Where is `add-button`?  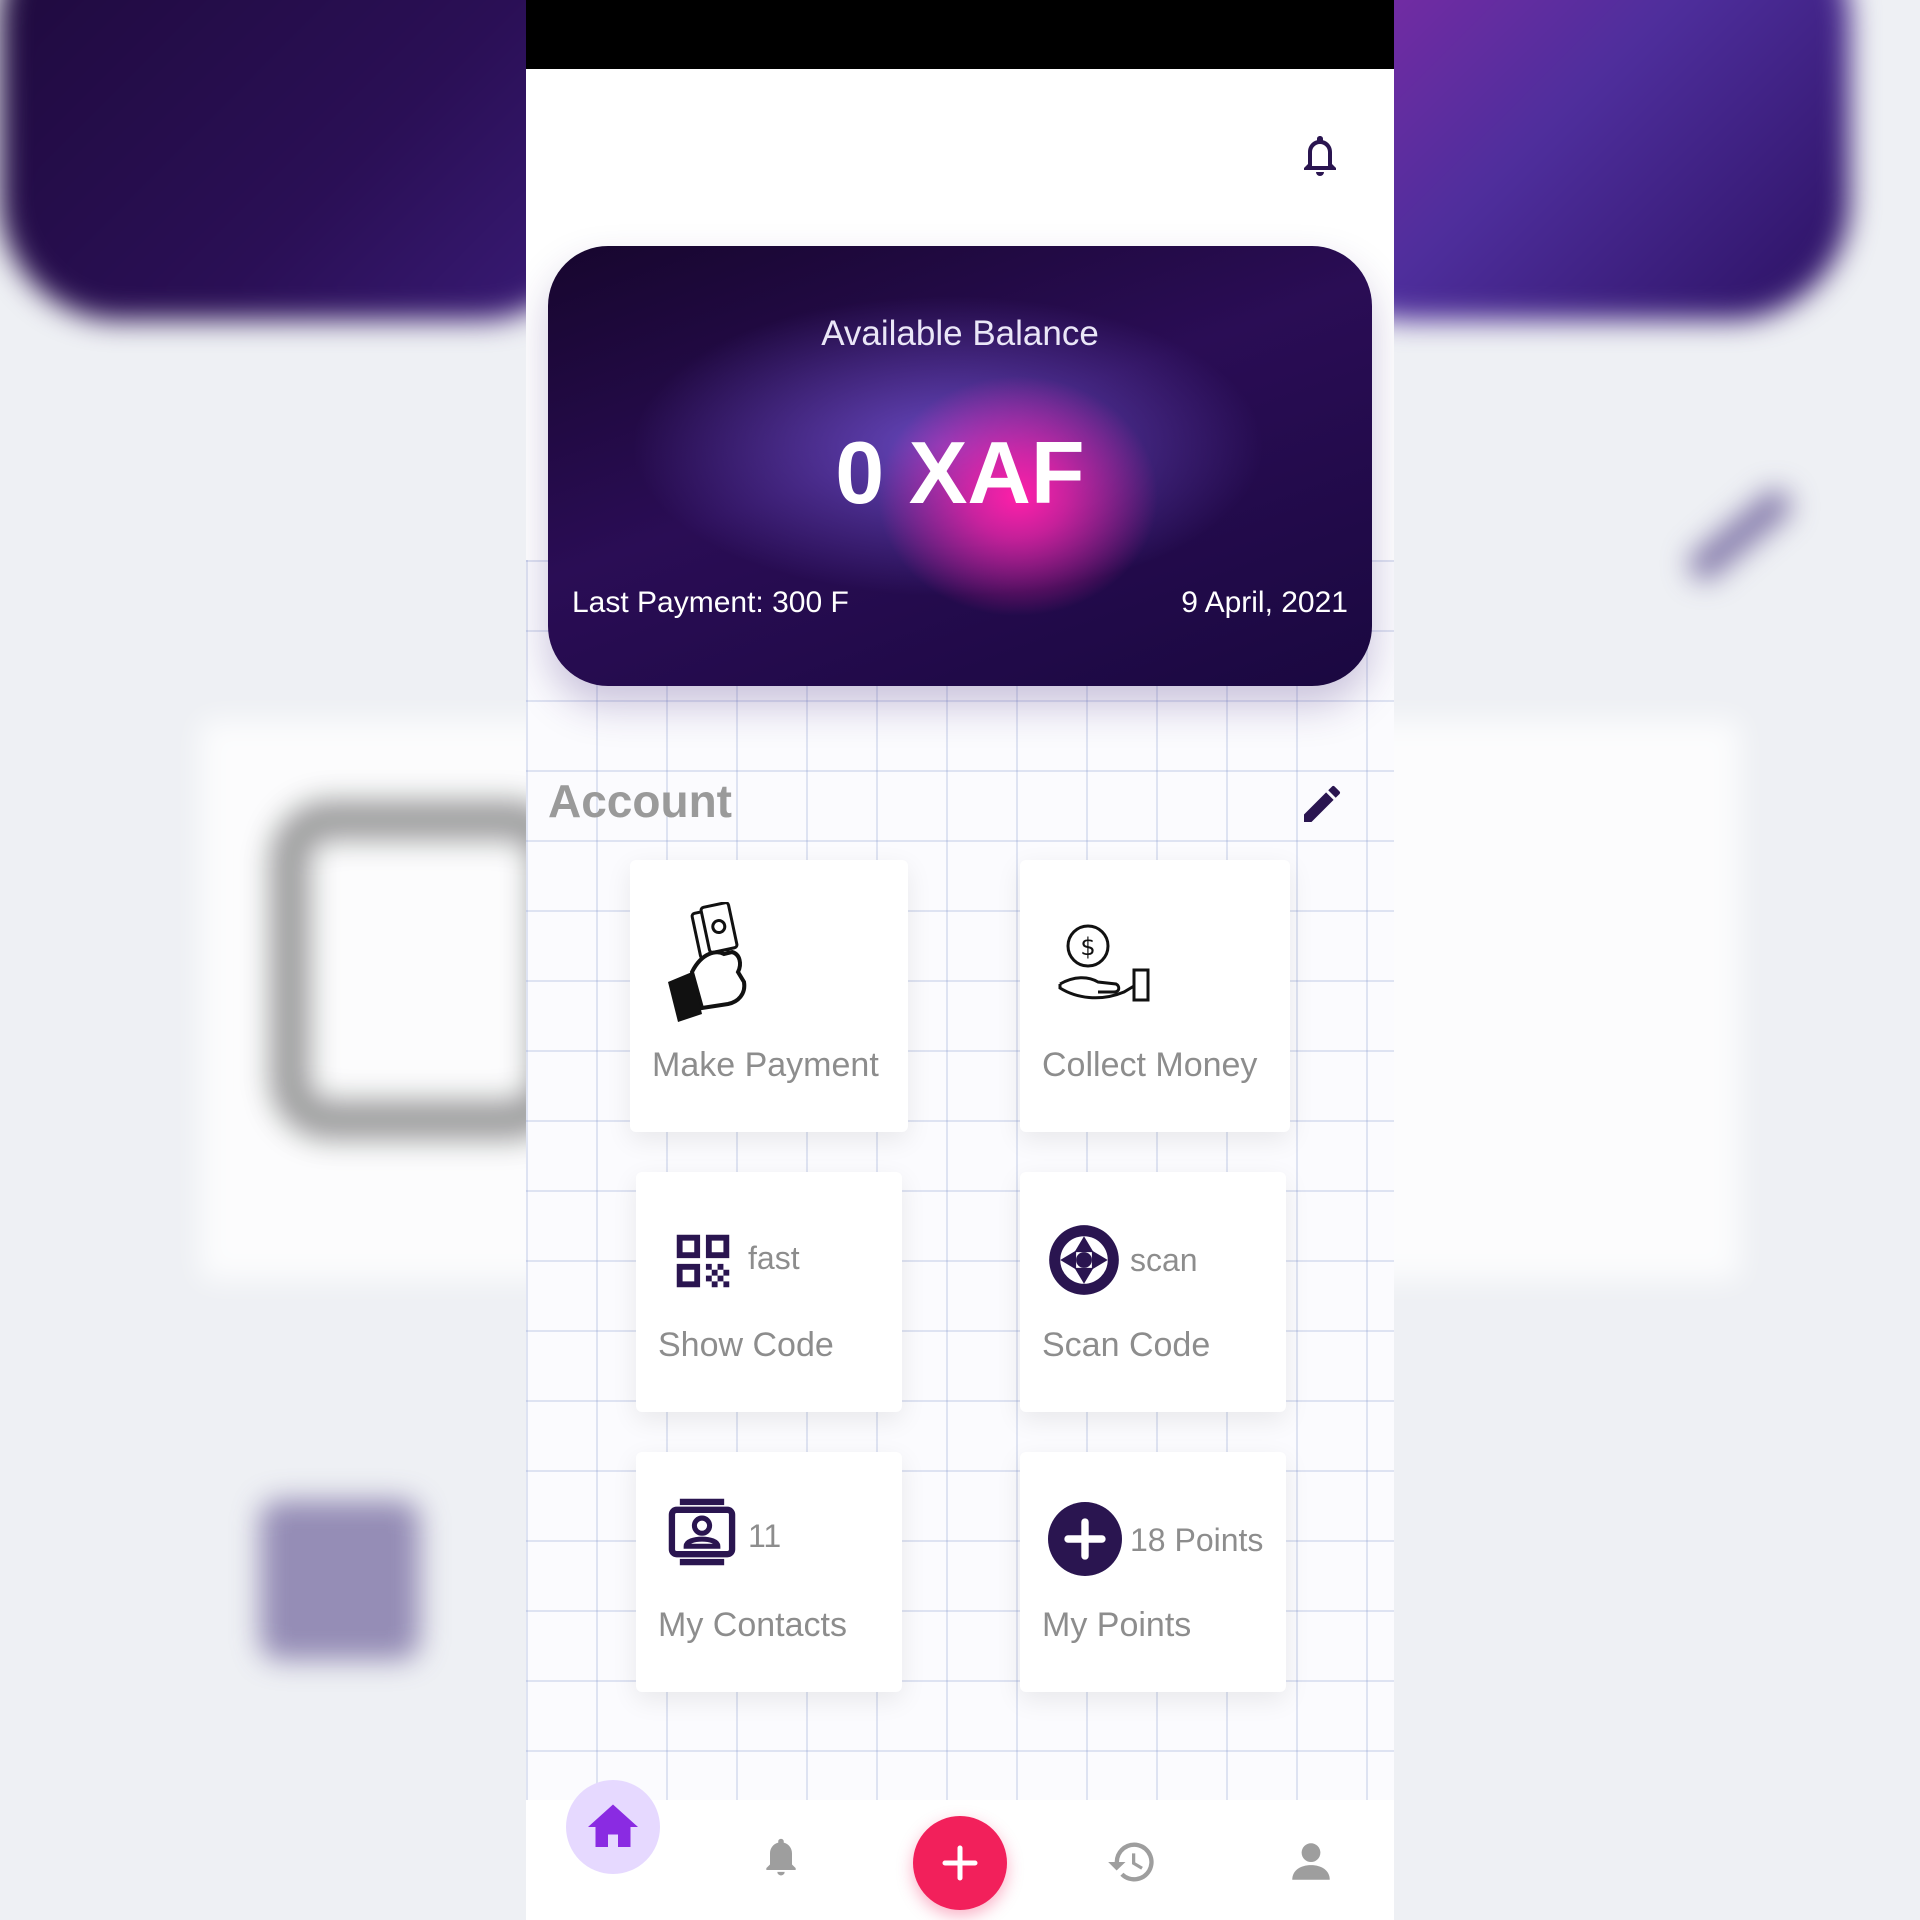 add-button is located at coordinates (960, 1863).